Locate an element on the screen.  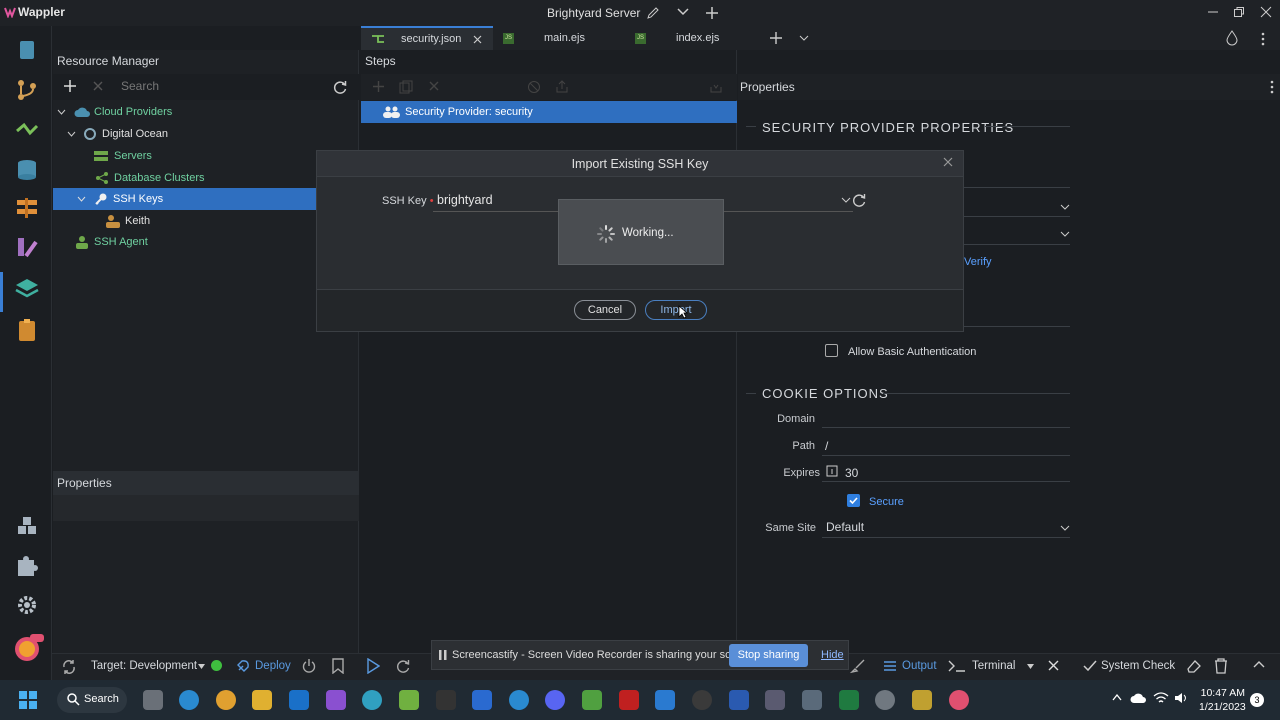
windows-start-icon is located at coordinates (28, 700).